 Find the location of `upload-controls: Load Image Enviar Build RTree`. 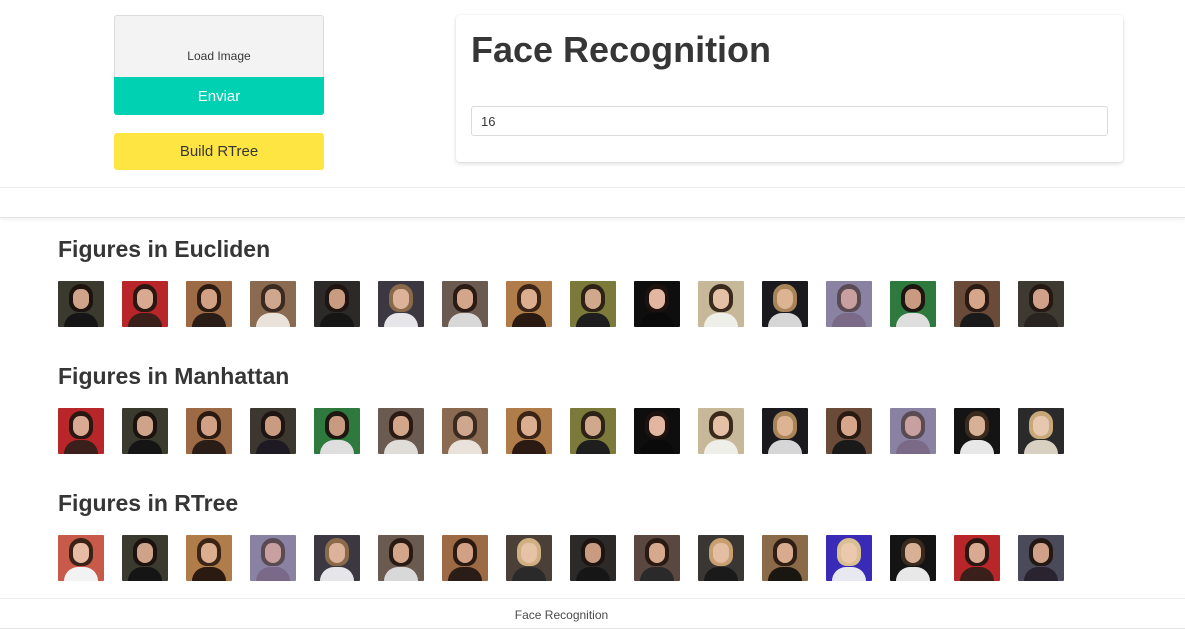

upload-controls: Load Image Enviar Build RTree is located at coordinates (219, 92).